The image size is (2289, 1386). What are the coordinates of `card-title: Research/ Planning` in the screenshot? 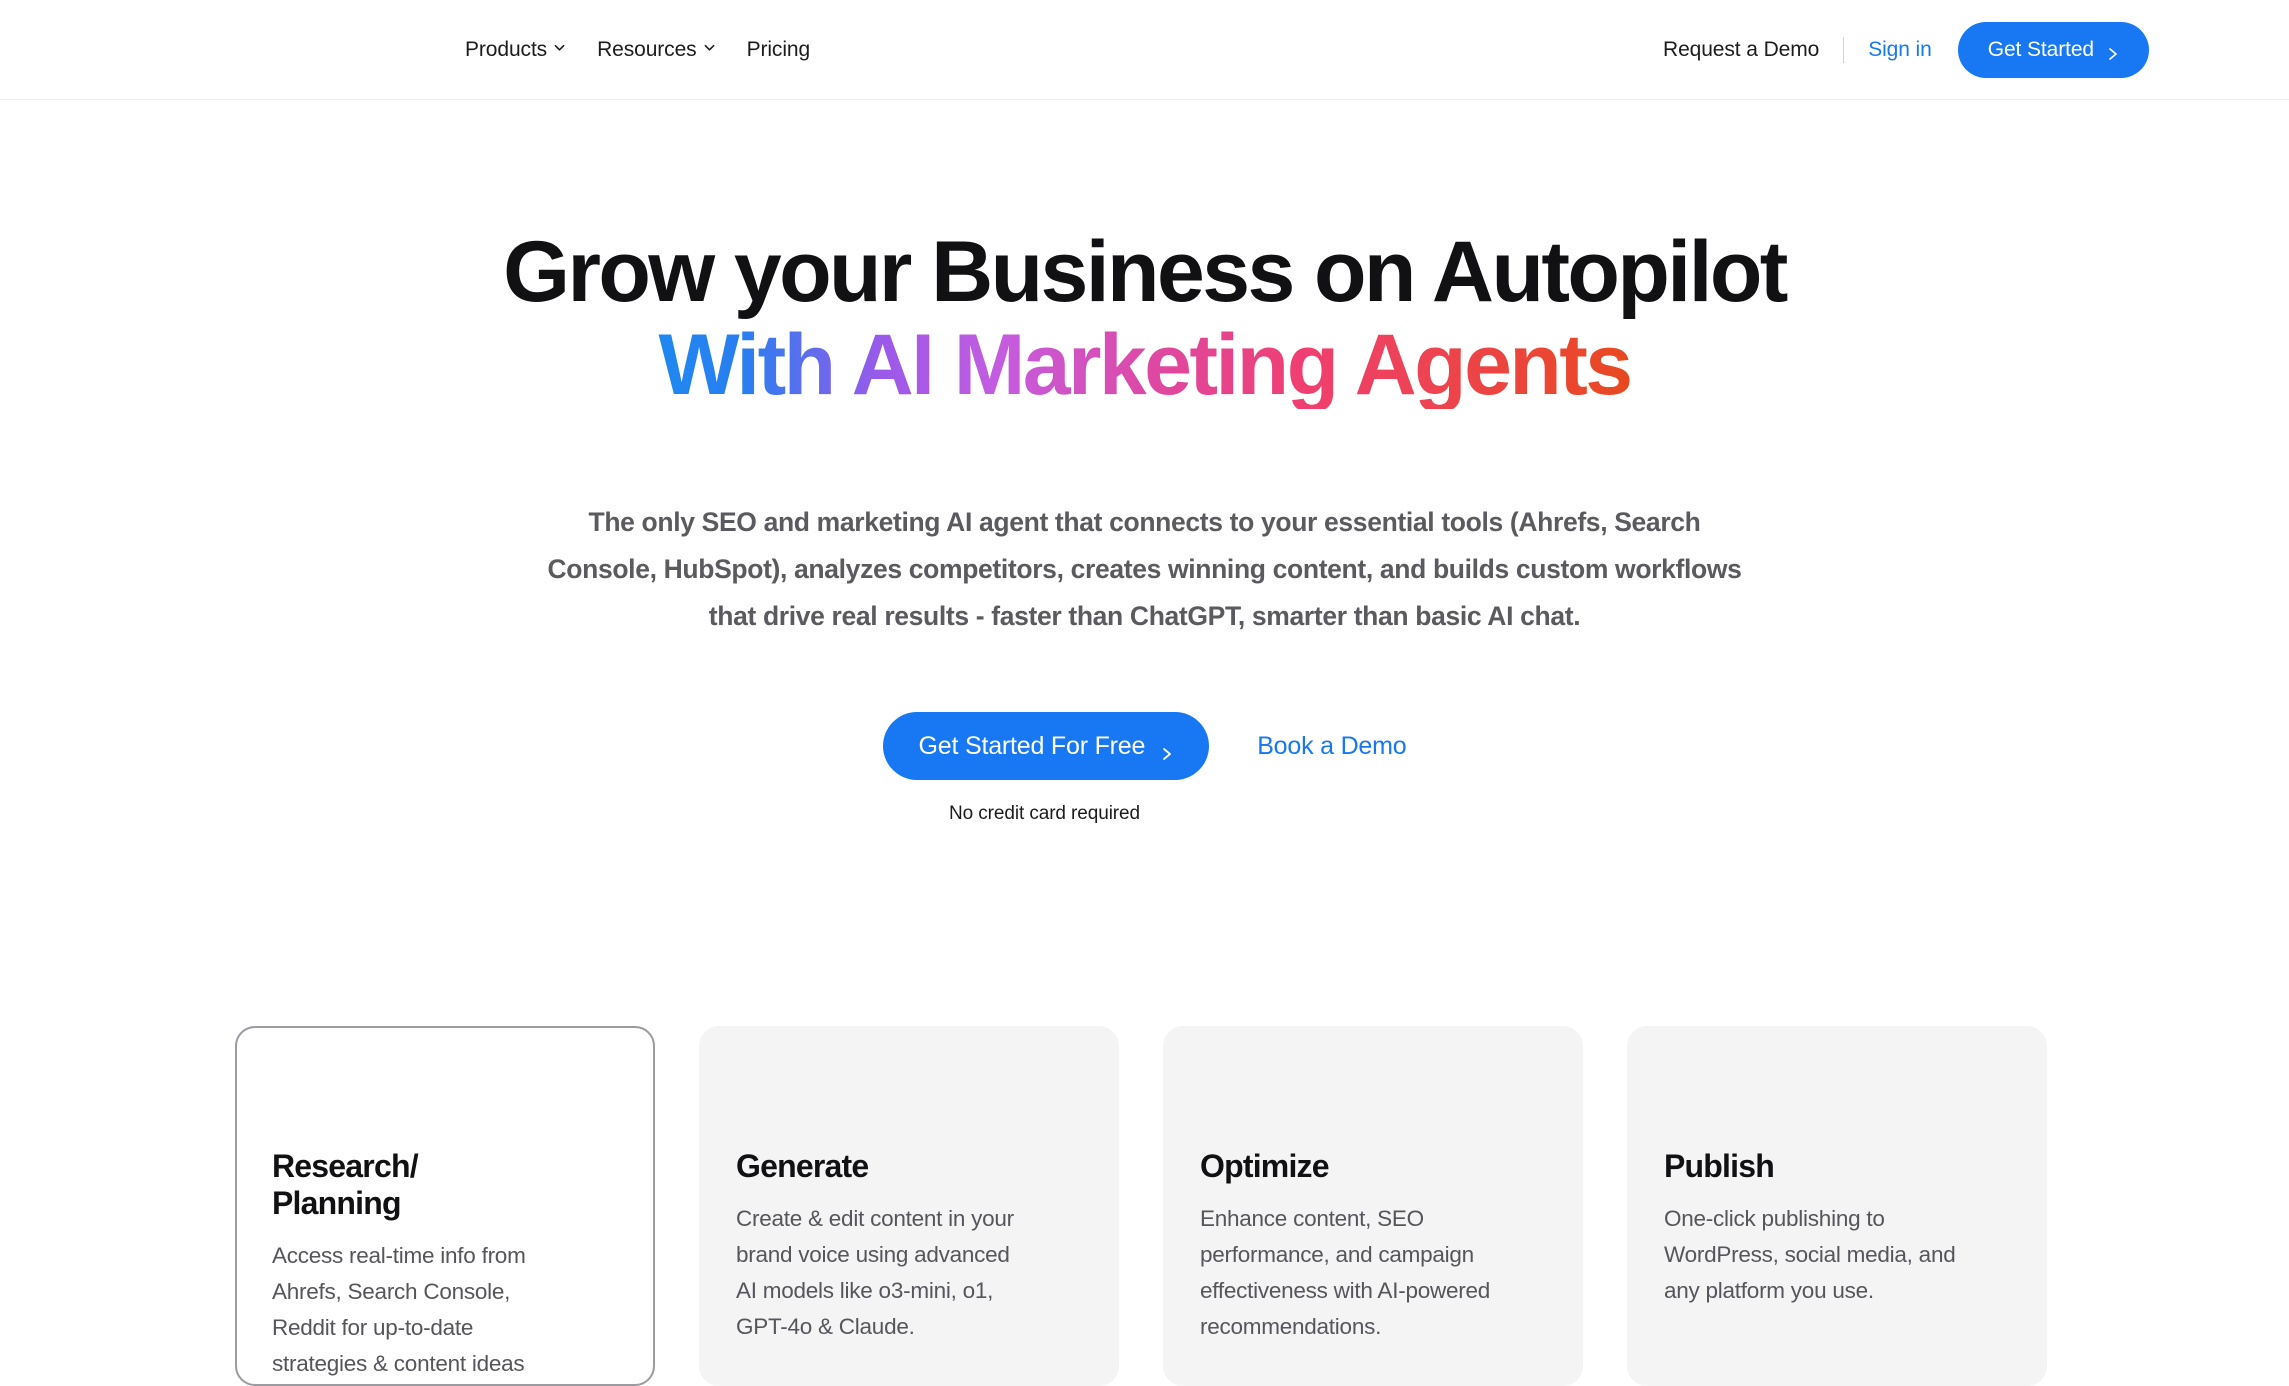 It's located at (345, 1185).